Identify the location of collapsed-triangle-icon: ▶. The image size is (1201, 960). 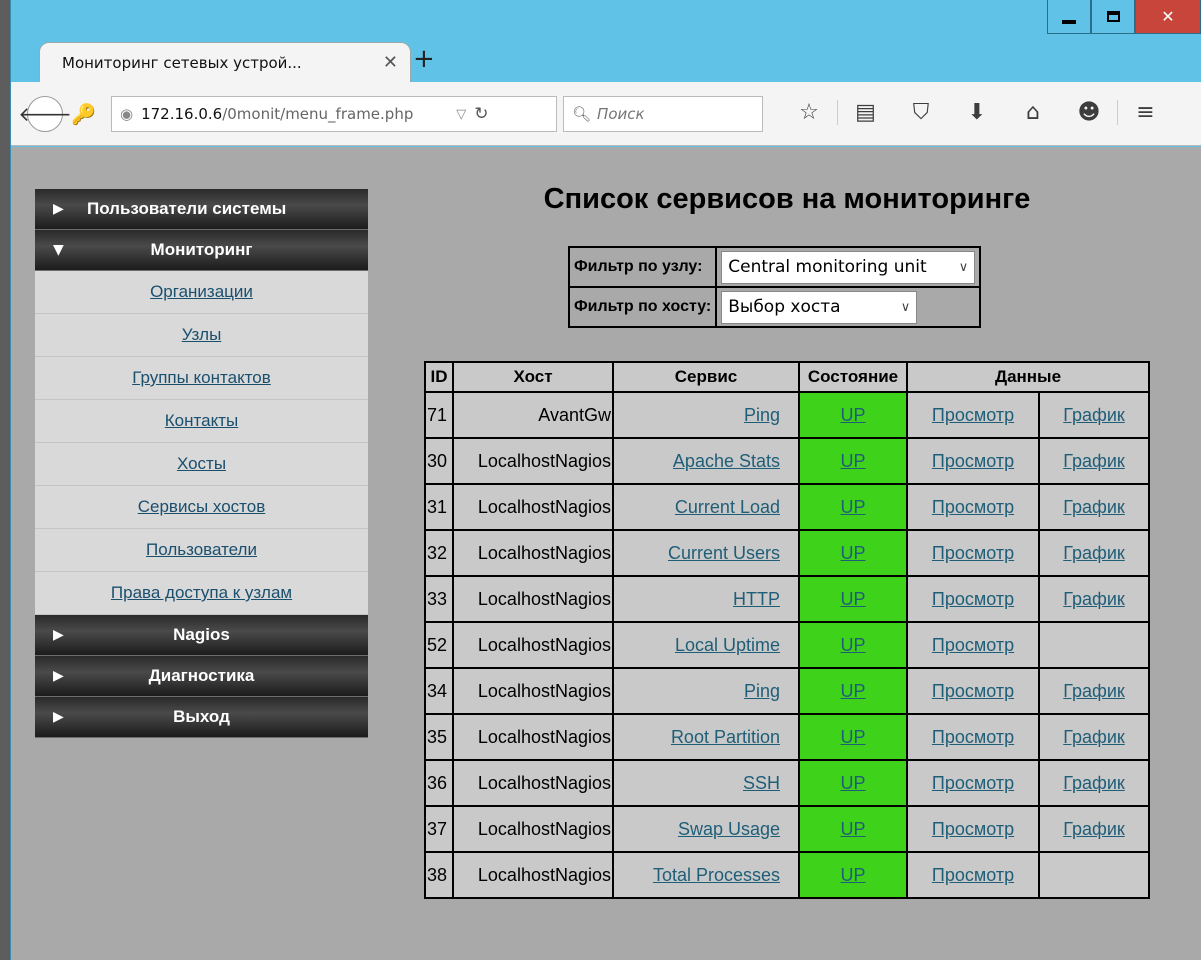
(58, 209).